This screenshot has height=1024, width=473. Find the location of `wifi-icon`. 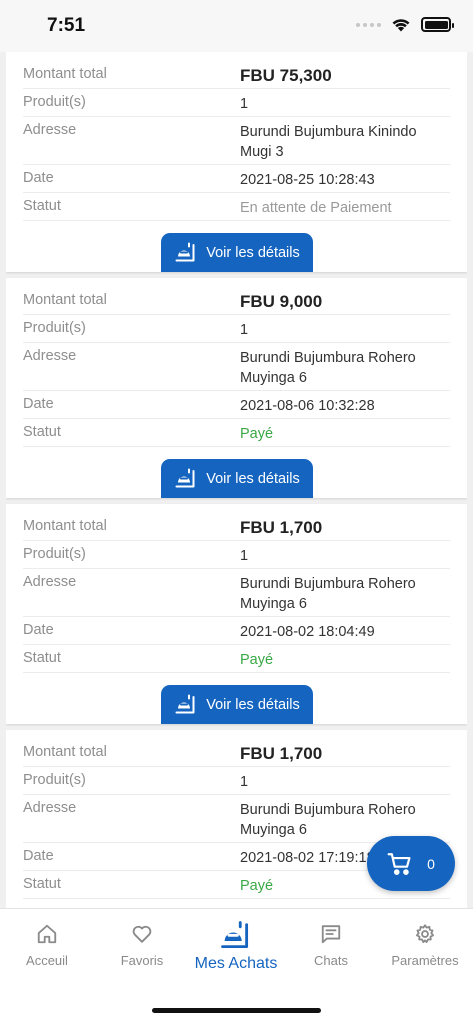

wifi-icon is located at coordinates (401, 25).